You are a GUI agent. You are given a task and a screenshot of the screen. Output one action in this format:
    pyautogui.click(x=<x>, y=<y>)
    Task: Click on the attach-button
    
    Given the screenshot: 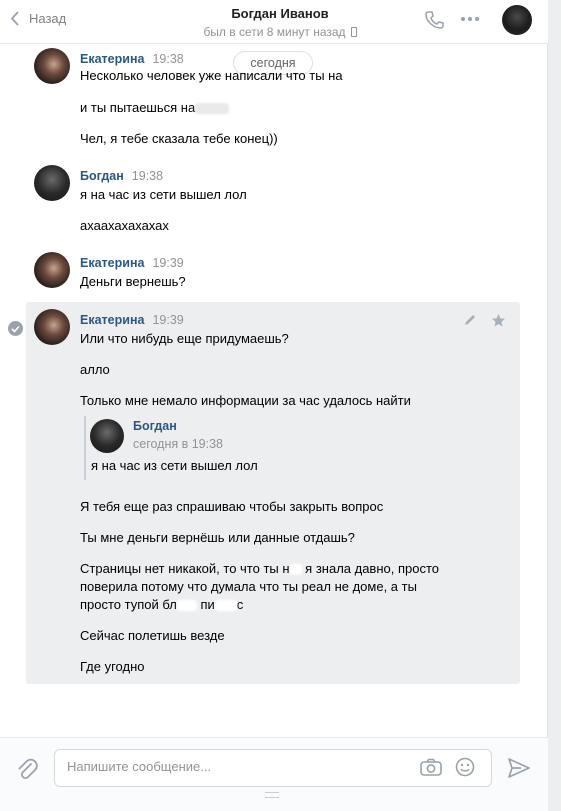 What is the action you would take?
    pyautogui.click(x=27, y=771)
    